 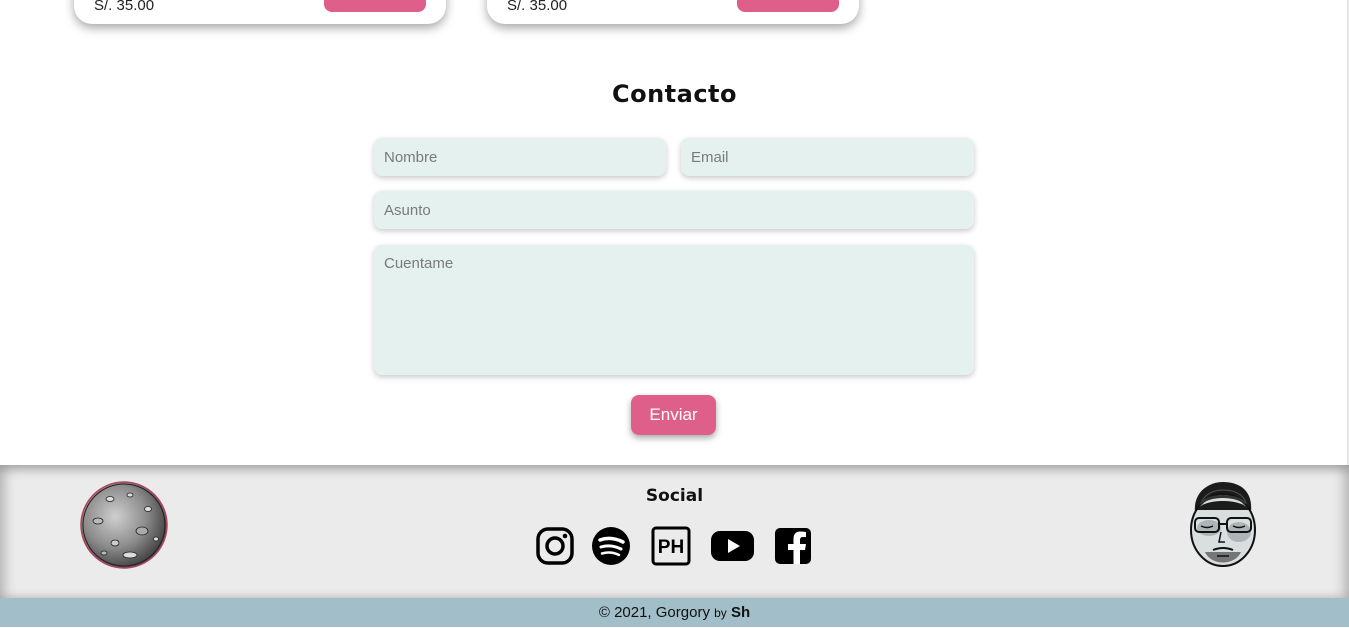 What do you see at coordinates (611, 546) in the screenshot?
I see `spotify-icon` at bounding box center [611, 546].